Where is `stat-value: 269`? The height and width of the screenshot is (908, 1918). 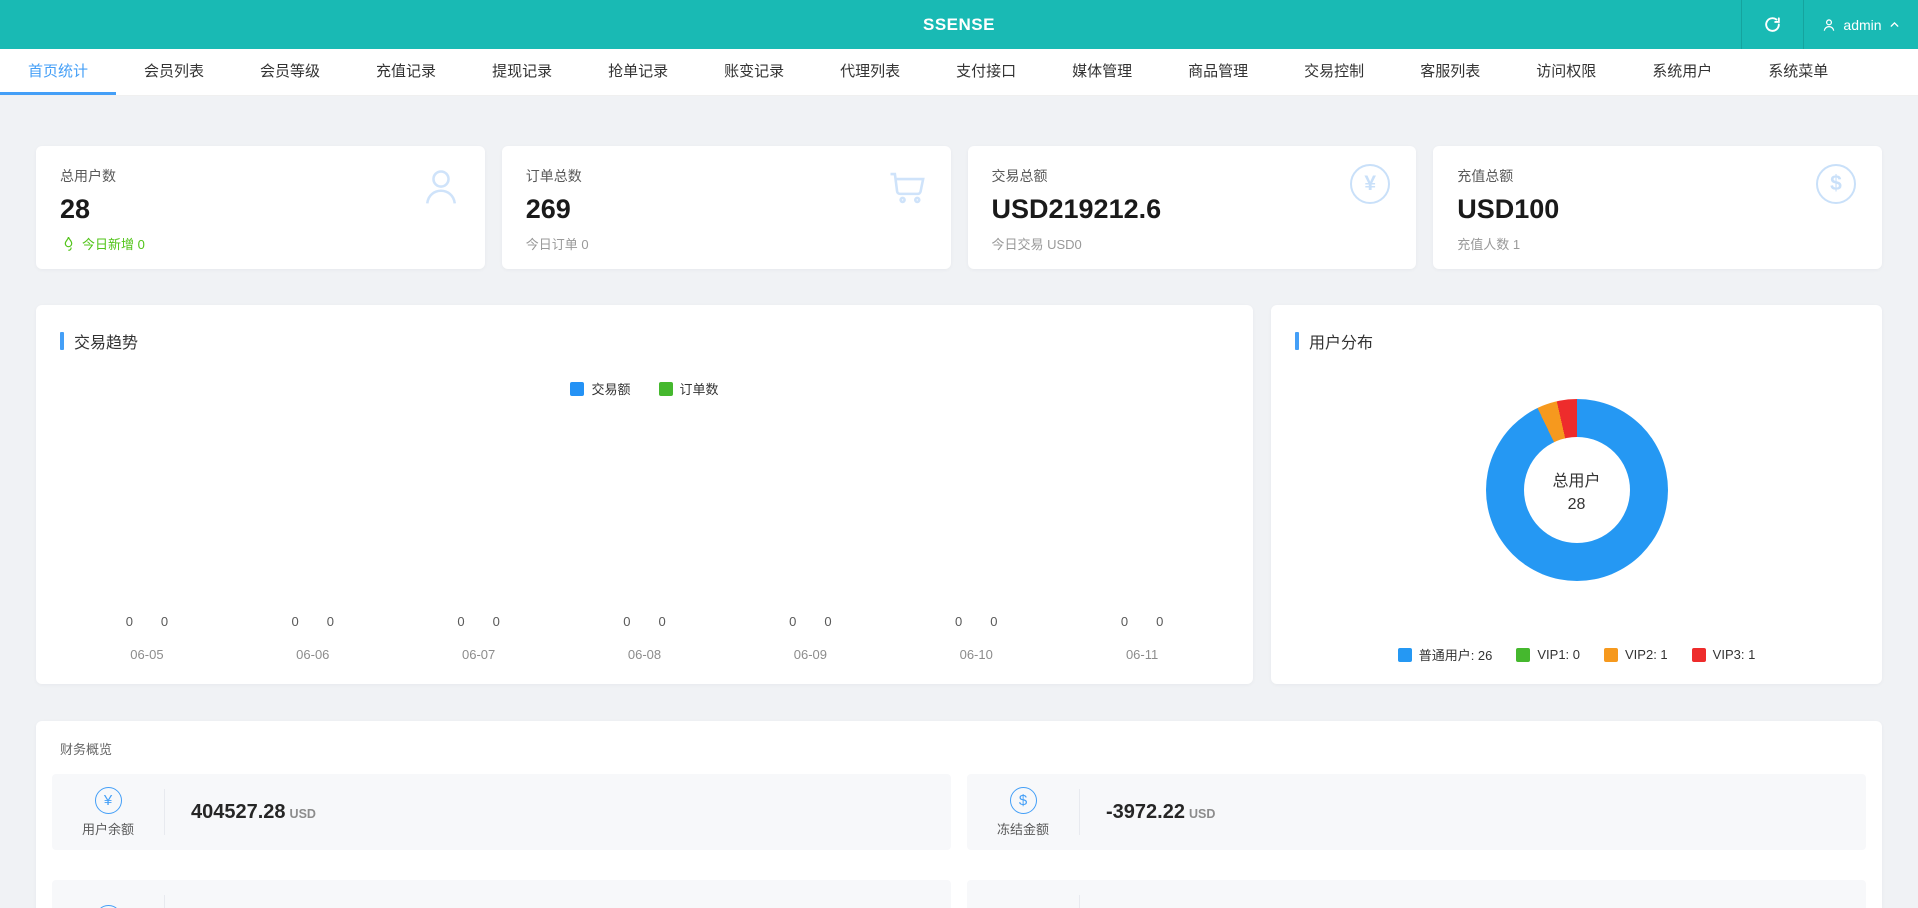
stat-value: 269 is located at coordinates (548, 209).